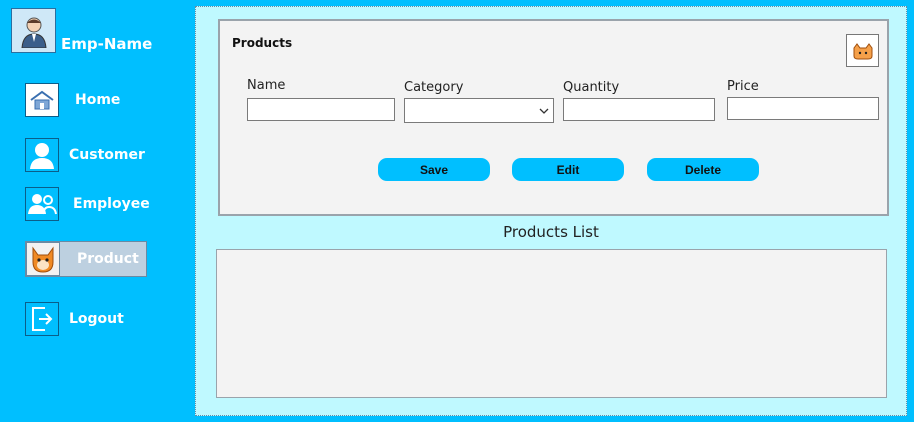  Describe the element at coordinates (42, 155) in the screenshot. I see `user-icon` at that location.